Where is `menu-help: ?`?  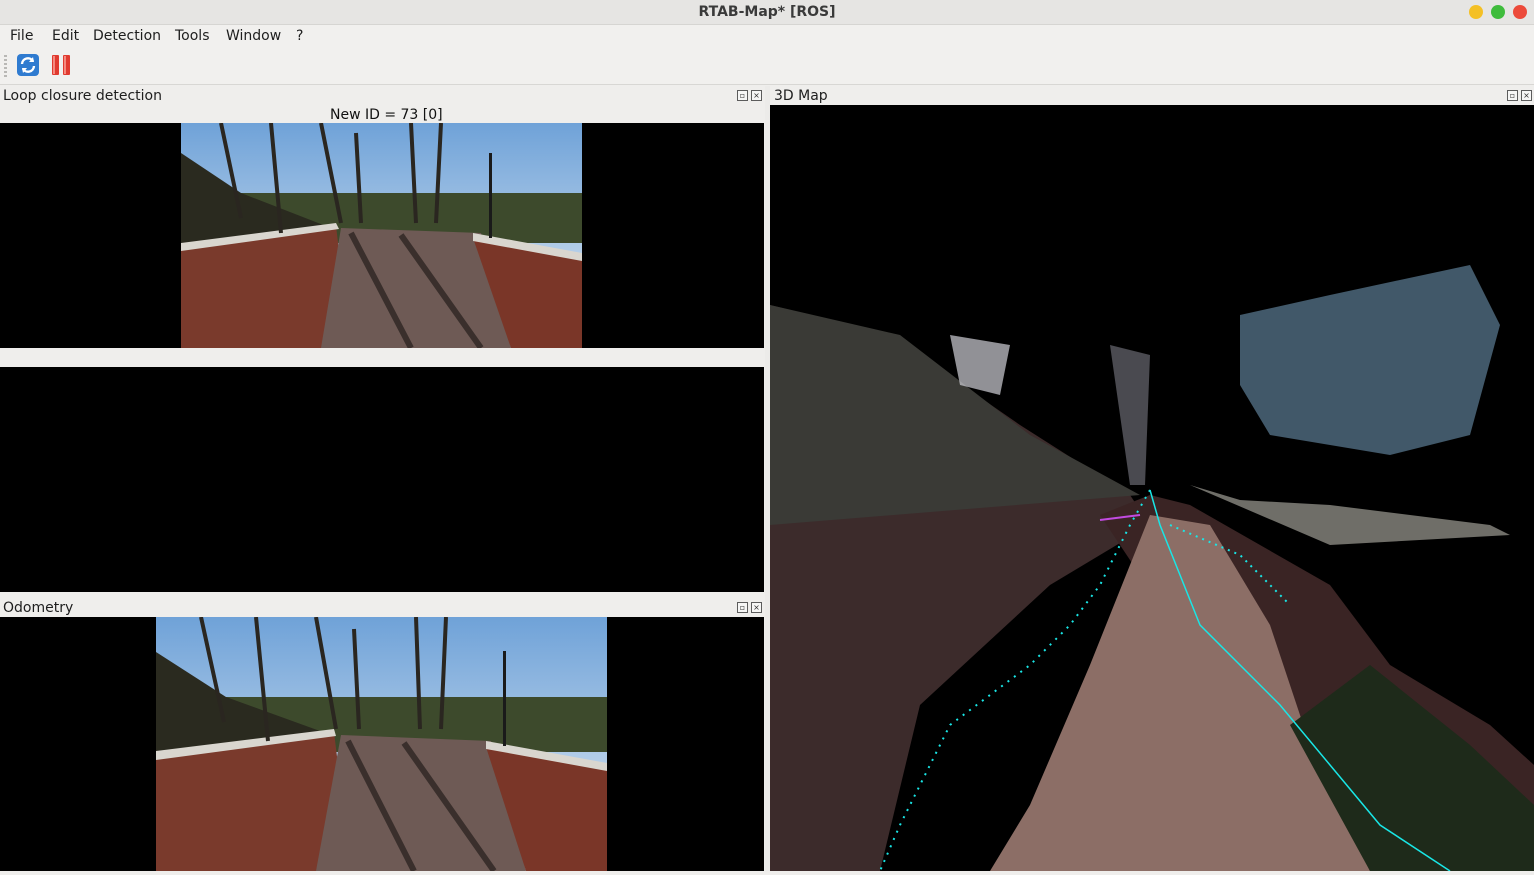 menu-help: ? is located at coordinates (299, 36).